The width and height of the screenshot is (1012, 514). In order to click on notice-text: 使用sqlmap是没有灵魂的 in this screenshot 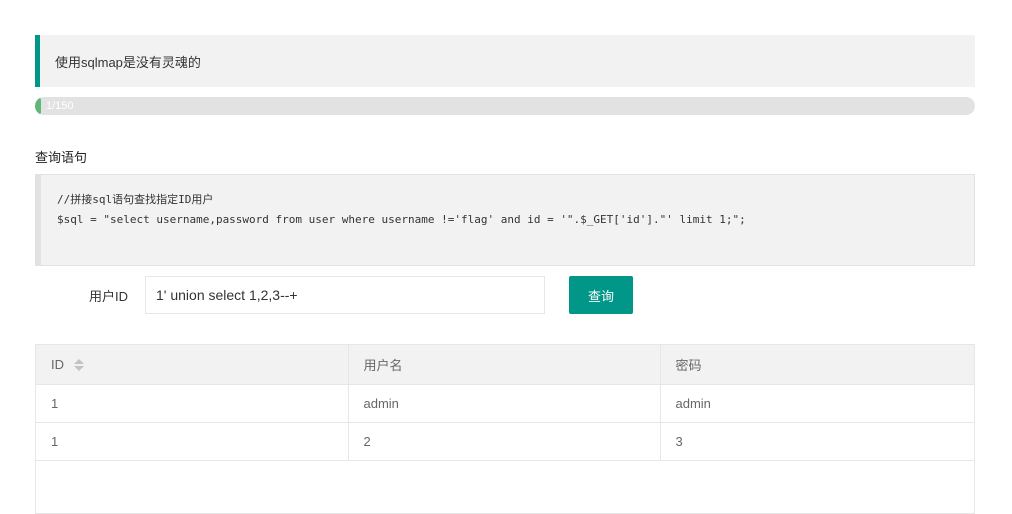, I will do `click(128, 62)`.